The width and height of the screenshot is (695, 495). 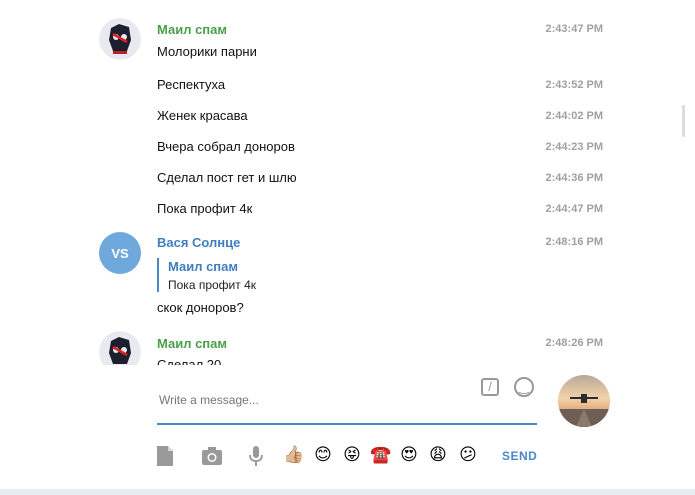 I want to click on message-author: Вася Солнце, so click(x=198, y=242).